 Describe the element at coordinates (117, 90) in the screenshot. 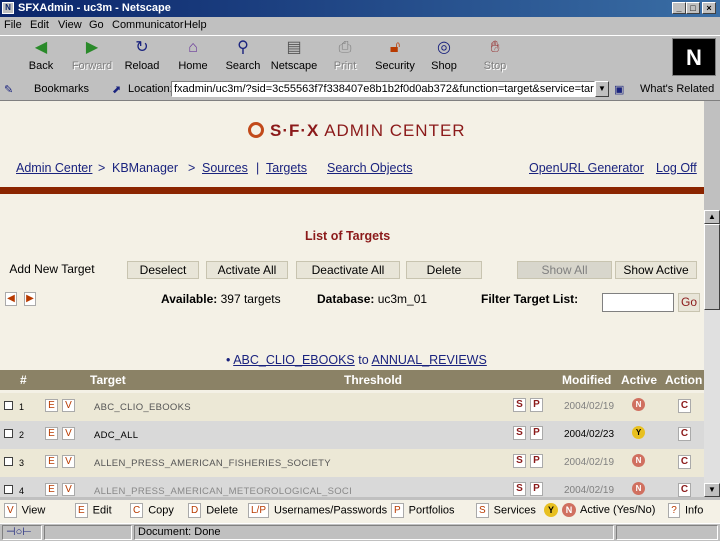

I see `location-icon: ⬈` at that location.